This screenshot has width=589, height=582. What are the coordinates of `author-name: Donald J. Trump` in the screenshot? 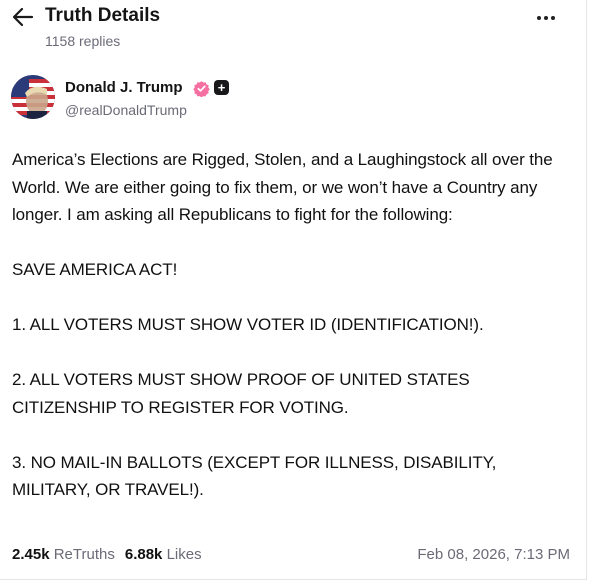 It's located at (124, 87).